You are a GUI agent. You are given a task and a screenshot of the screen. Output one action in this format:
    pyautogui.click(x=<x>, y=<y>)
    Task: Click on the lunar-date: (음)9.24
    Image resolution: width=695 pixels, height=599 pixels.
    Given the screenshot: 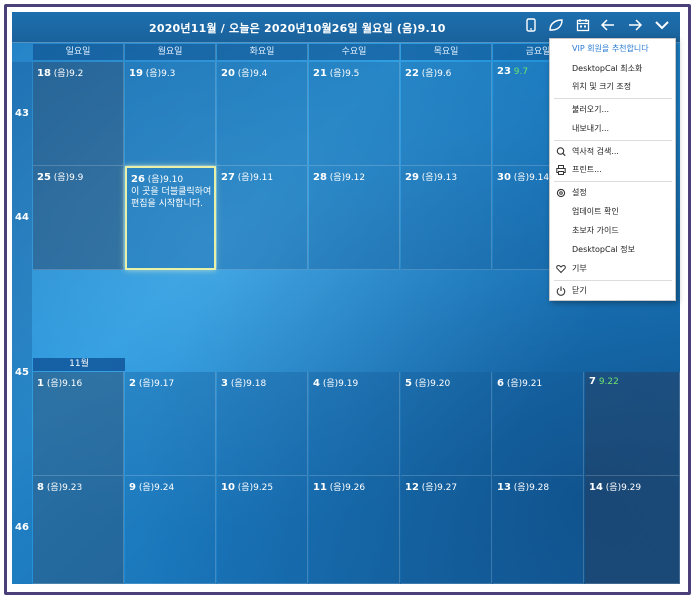 What is the action you would take?
    pyautogui.click(x=156, y=488)
    